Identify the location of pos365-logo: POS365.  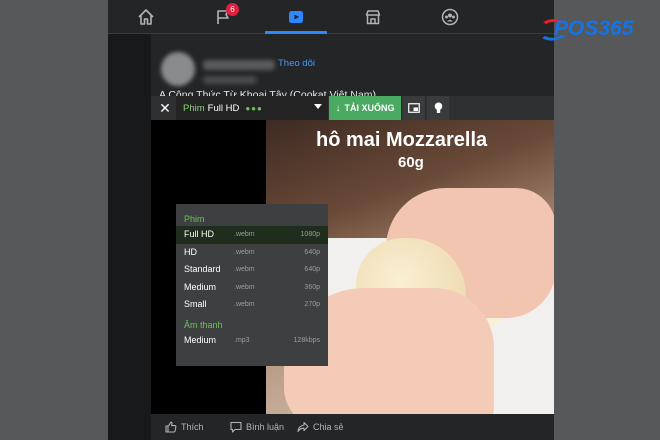
(600, 30).